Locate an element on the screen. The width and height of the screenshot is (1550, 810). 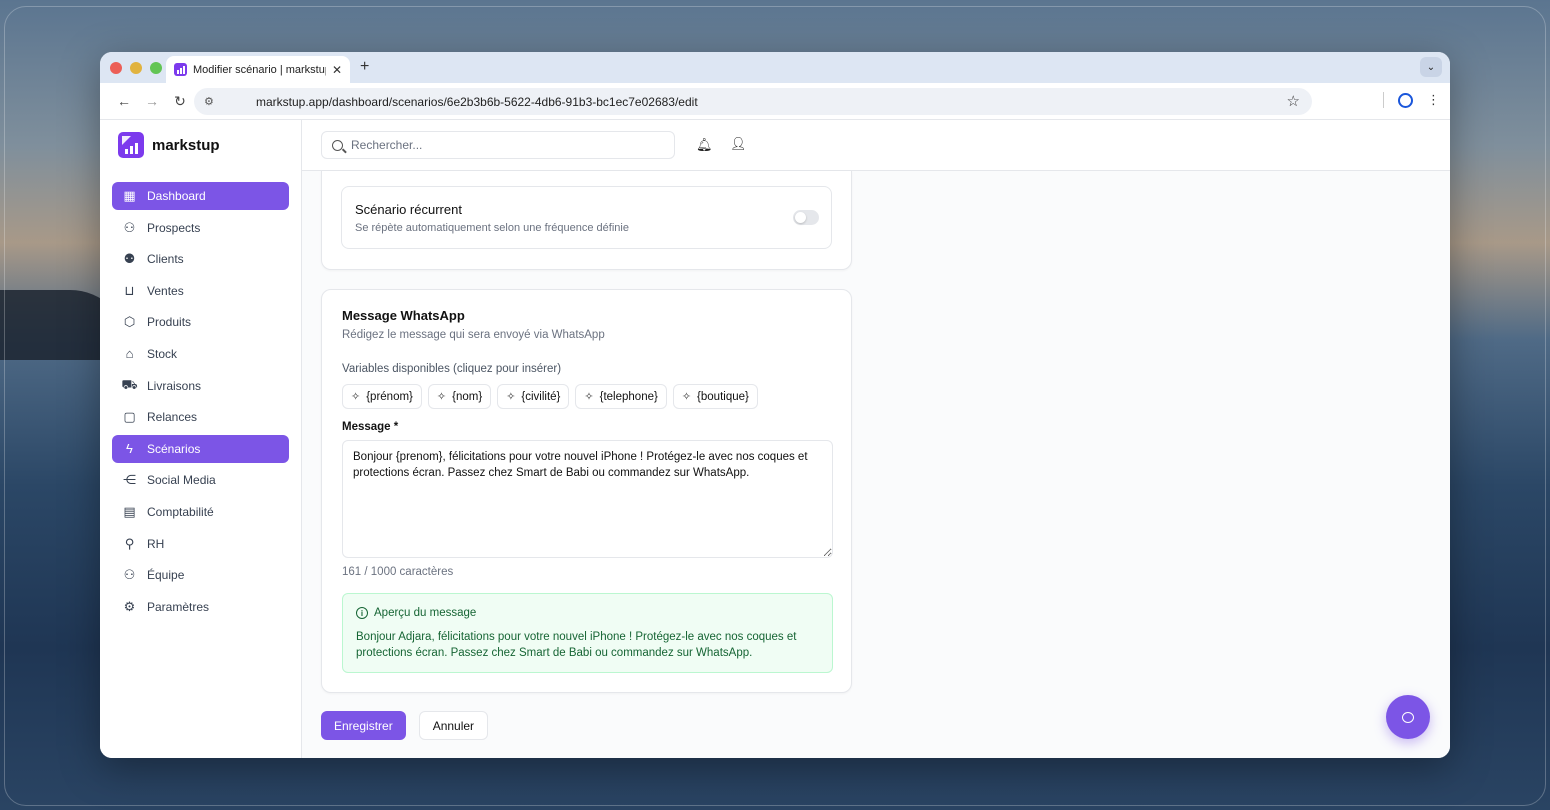
profile-icon is located at coordinates (1405, 100).